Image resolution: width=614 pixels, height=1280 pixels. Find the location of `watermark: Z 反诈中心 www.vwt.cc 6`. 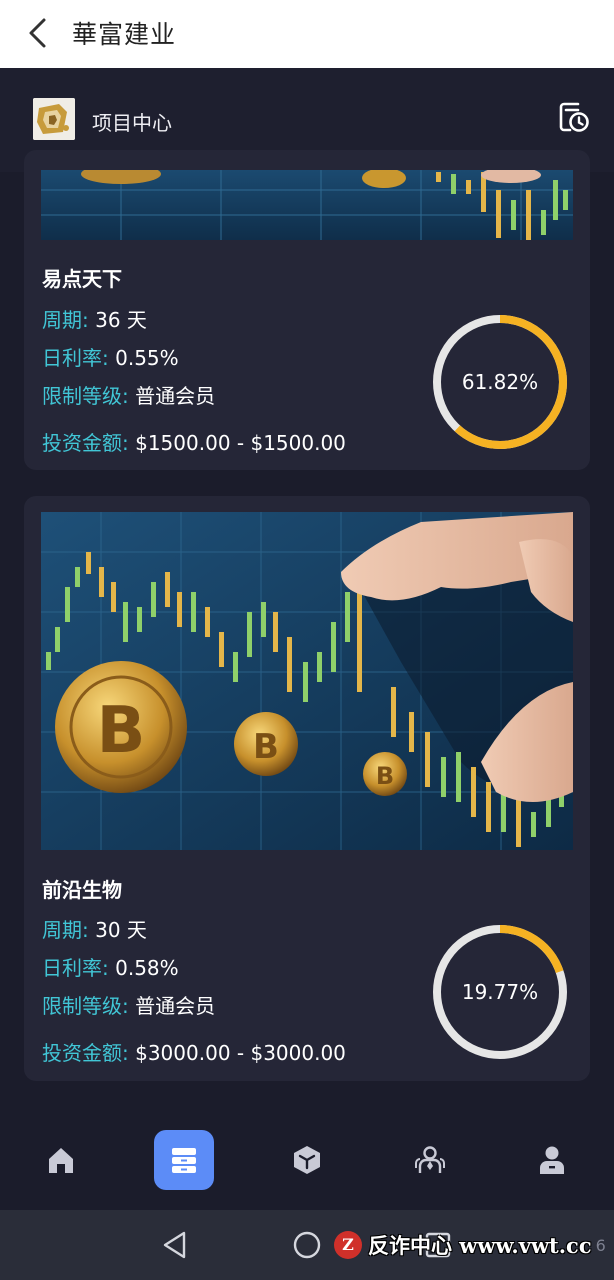

watermark: Z 反诈中心 www.vwt.cc 6 is located at coordinates (470, 1245).